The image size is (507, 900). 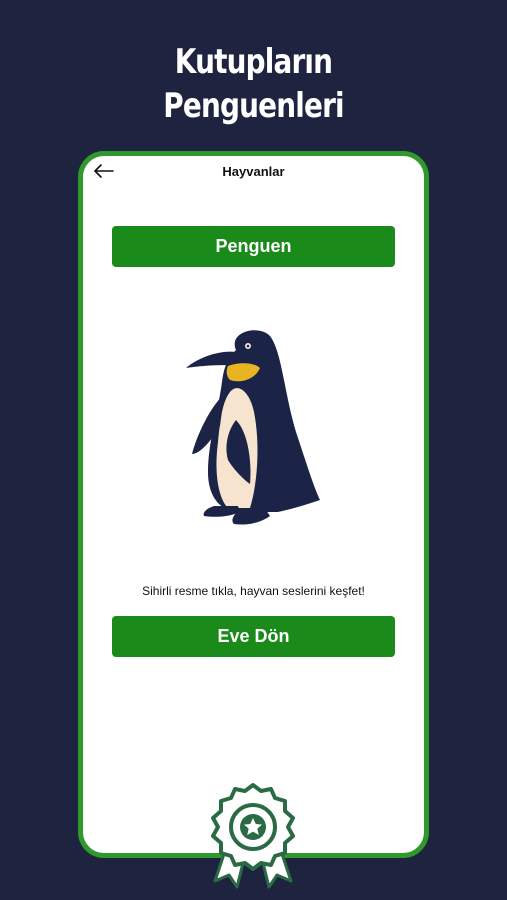 I want to click on penguin-illustration, so click(x=253, y=427).